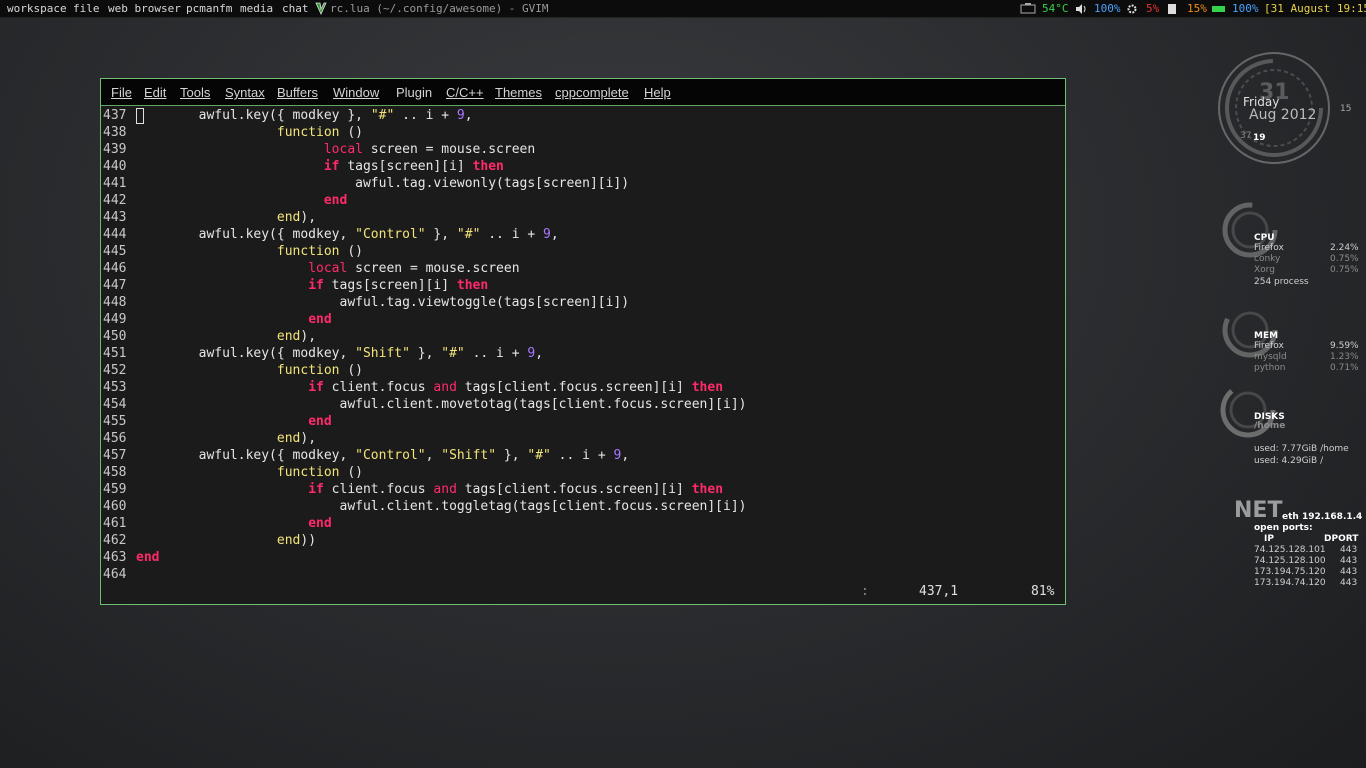 This screenshot has width=1366, height=768. What do you see at coordinates (518, 92) in the screenshot?
I see `menu-themes: Themes` at bounding box center [518, 92].